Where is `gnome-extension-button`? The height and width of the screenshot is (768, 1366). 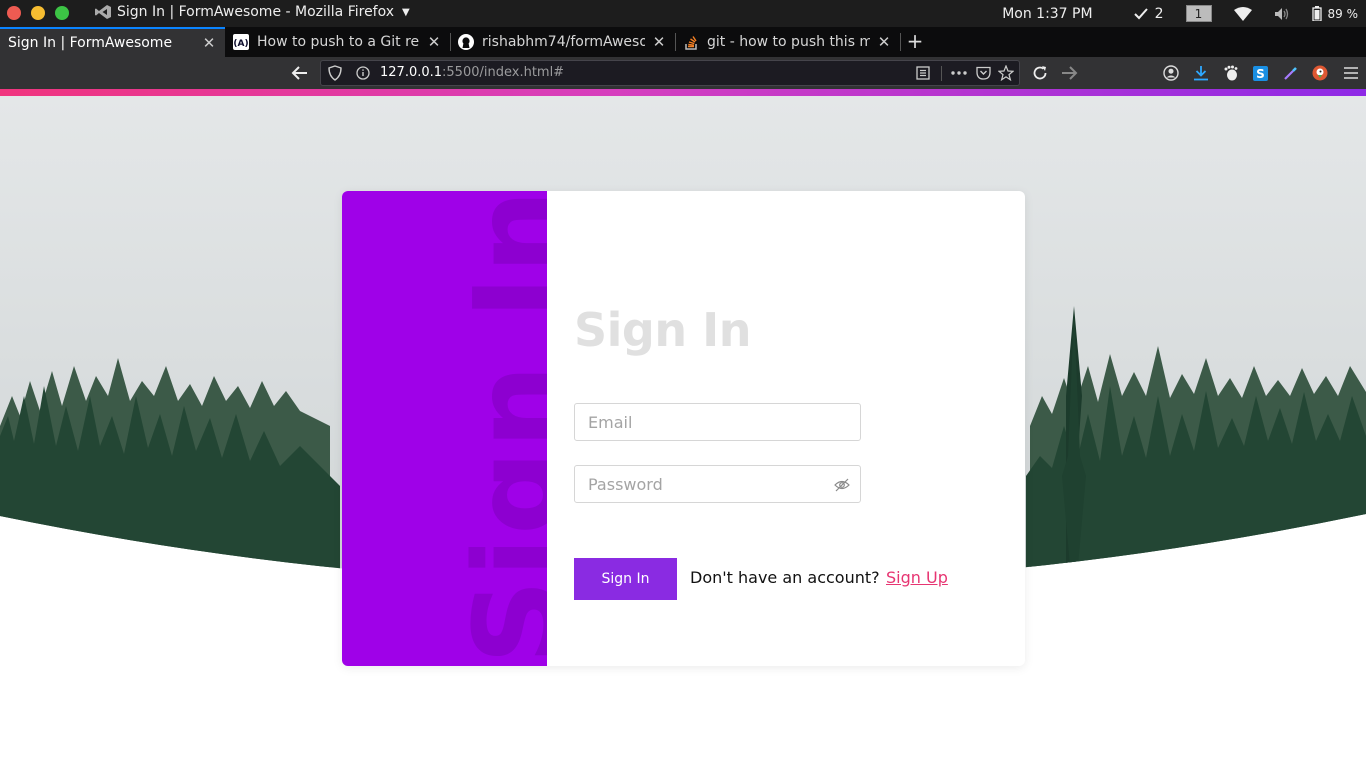
gnome-extension-button is located at coordinates (1231, 73).